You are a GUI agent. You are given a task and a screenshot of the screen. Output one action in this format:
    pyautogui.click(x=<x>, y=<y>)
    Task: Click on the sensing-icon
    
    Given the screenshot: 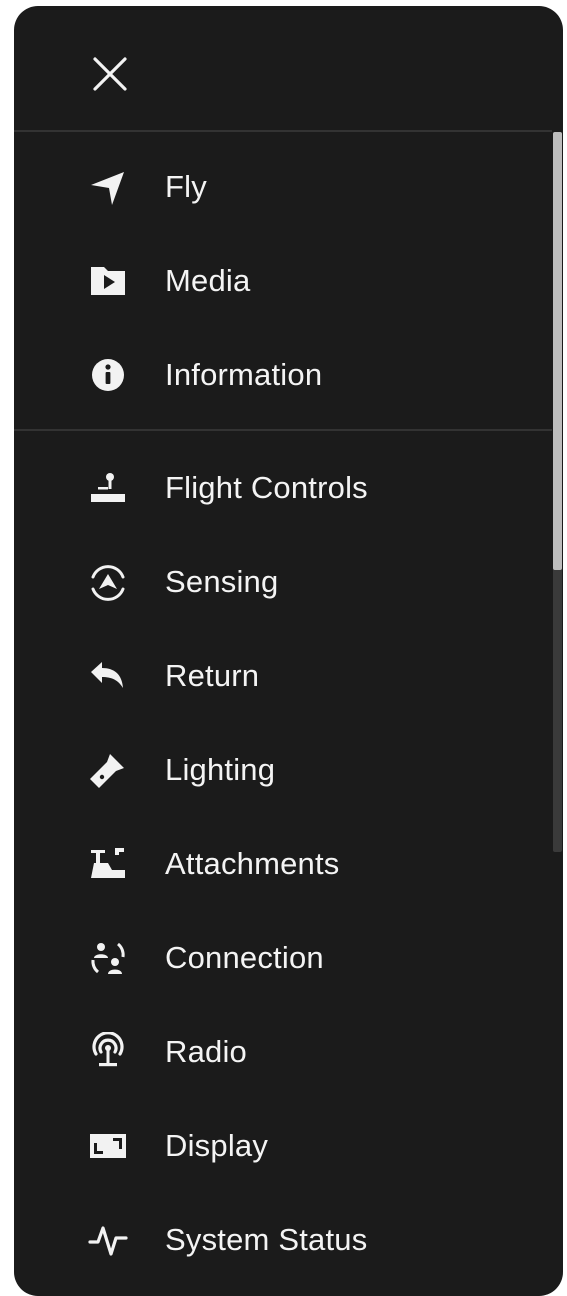 What is the action you would take?
    pyautogui.click(x=108, y=582)
    